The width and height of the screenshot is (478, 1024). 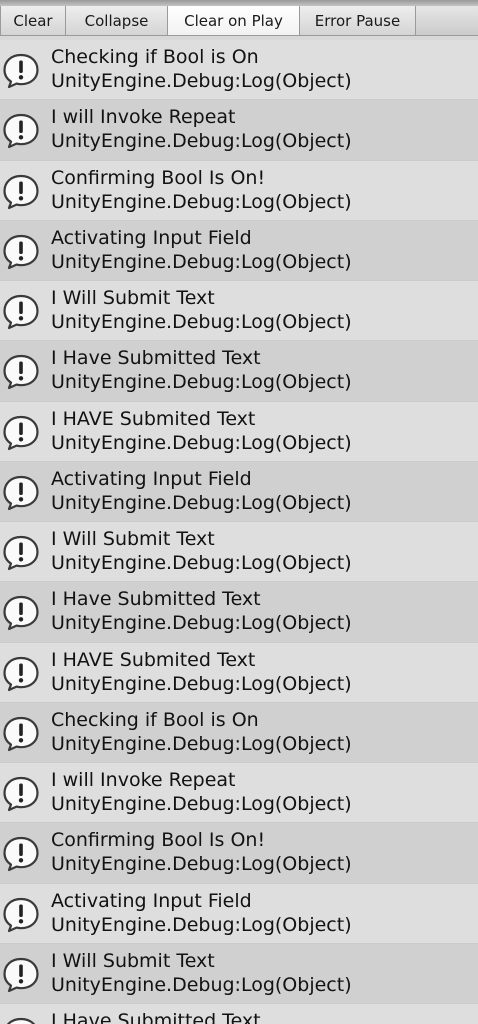 I want to click on collapse-toggle: Collapse, so click(x=117, y=20).